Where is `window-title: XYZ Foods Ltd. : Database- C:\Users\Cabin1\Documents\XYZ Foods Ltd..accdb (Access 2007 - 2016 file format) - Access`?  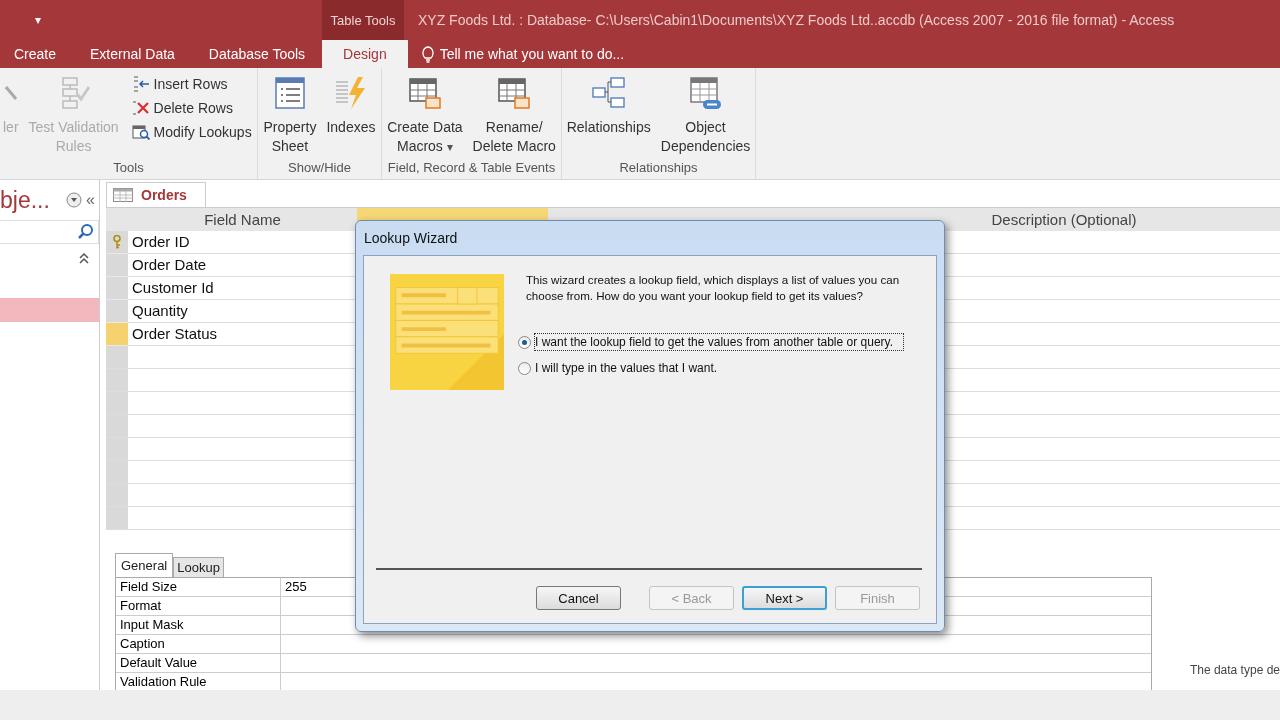
window-title: XYZ Foods Ltd. : Database- C:\Users\Cabin1\Documents\XYZ Foods Ltd..accdb (Access 2007 - 2016 file format) - Access is located at coordinates (796, 20).